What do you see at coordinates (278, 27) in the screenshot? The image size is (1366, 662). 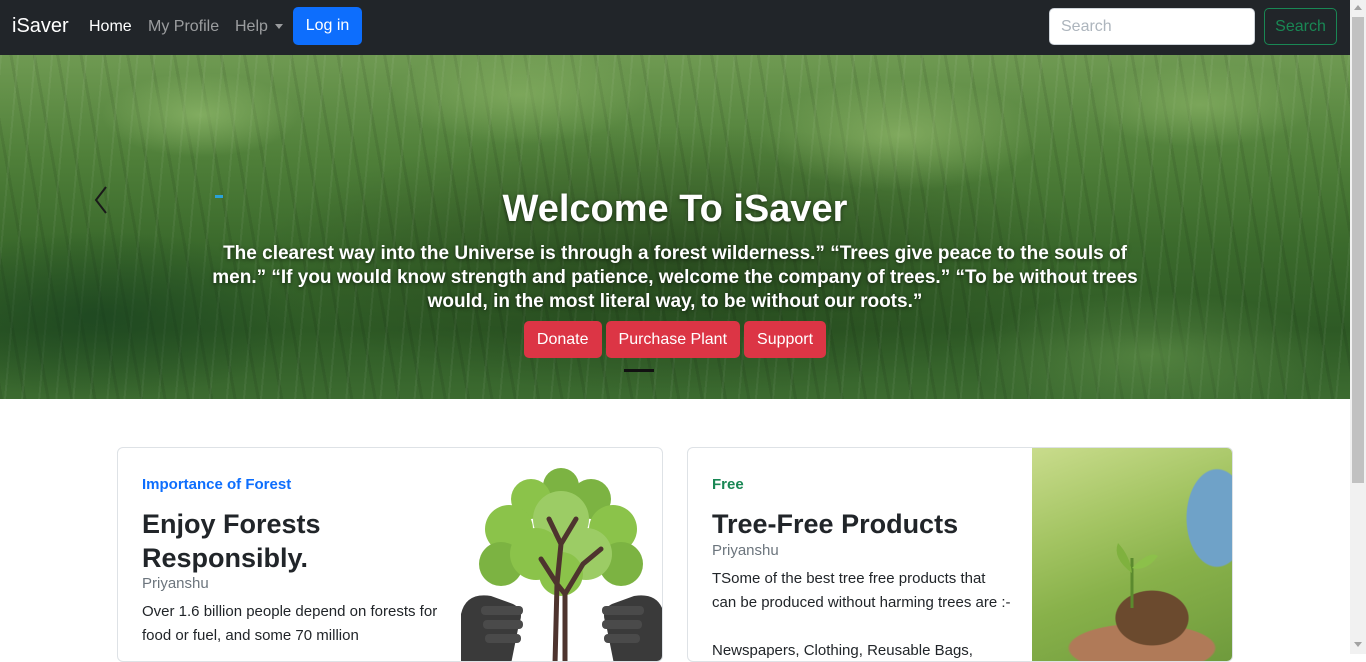 I see `chevron-down-icon` at bounding box center [278, 27].